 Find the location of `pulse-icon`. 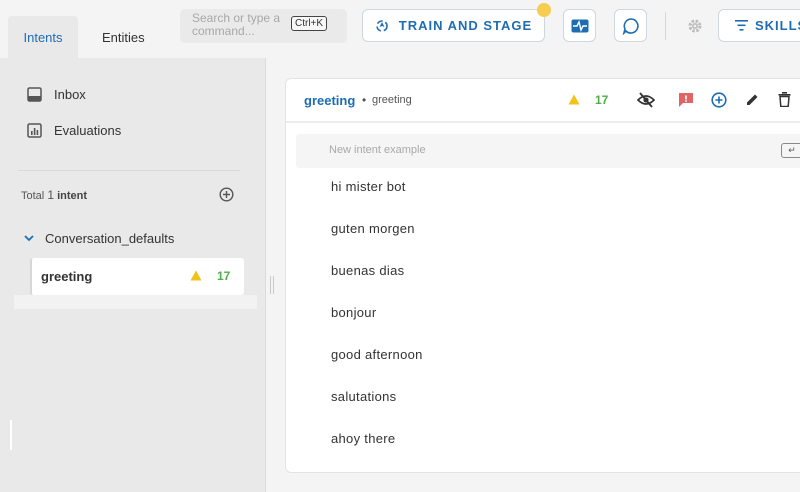

pulse-icon is located at coordinates (579, 25).